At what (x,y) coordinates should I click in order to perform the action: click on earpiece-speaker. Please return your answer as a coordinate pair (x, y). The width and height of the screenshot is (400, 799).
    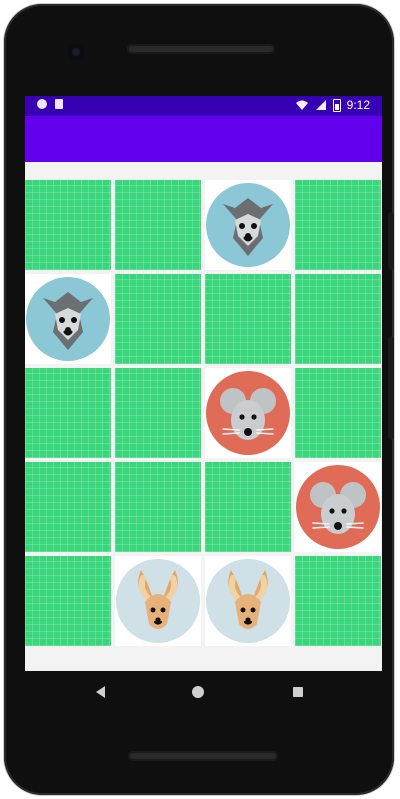
    Looking at the image, I should click on (201, 49).